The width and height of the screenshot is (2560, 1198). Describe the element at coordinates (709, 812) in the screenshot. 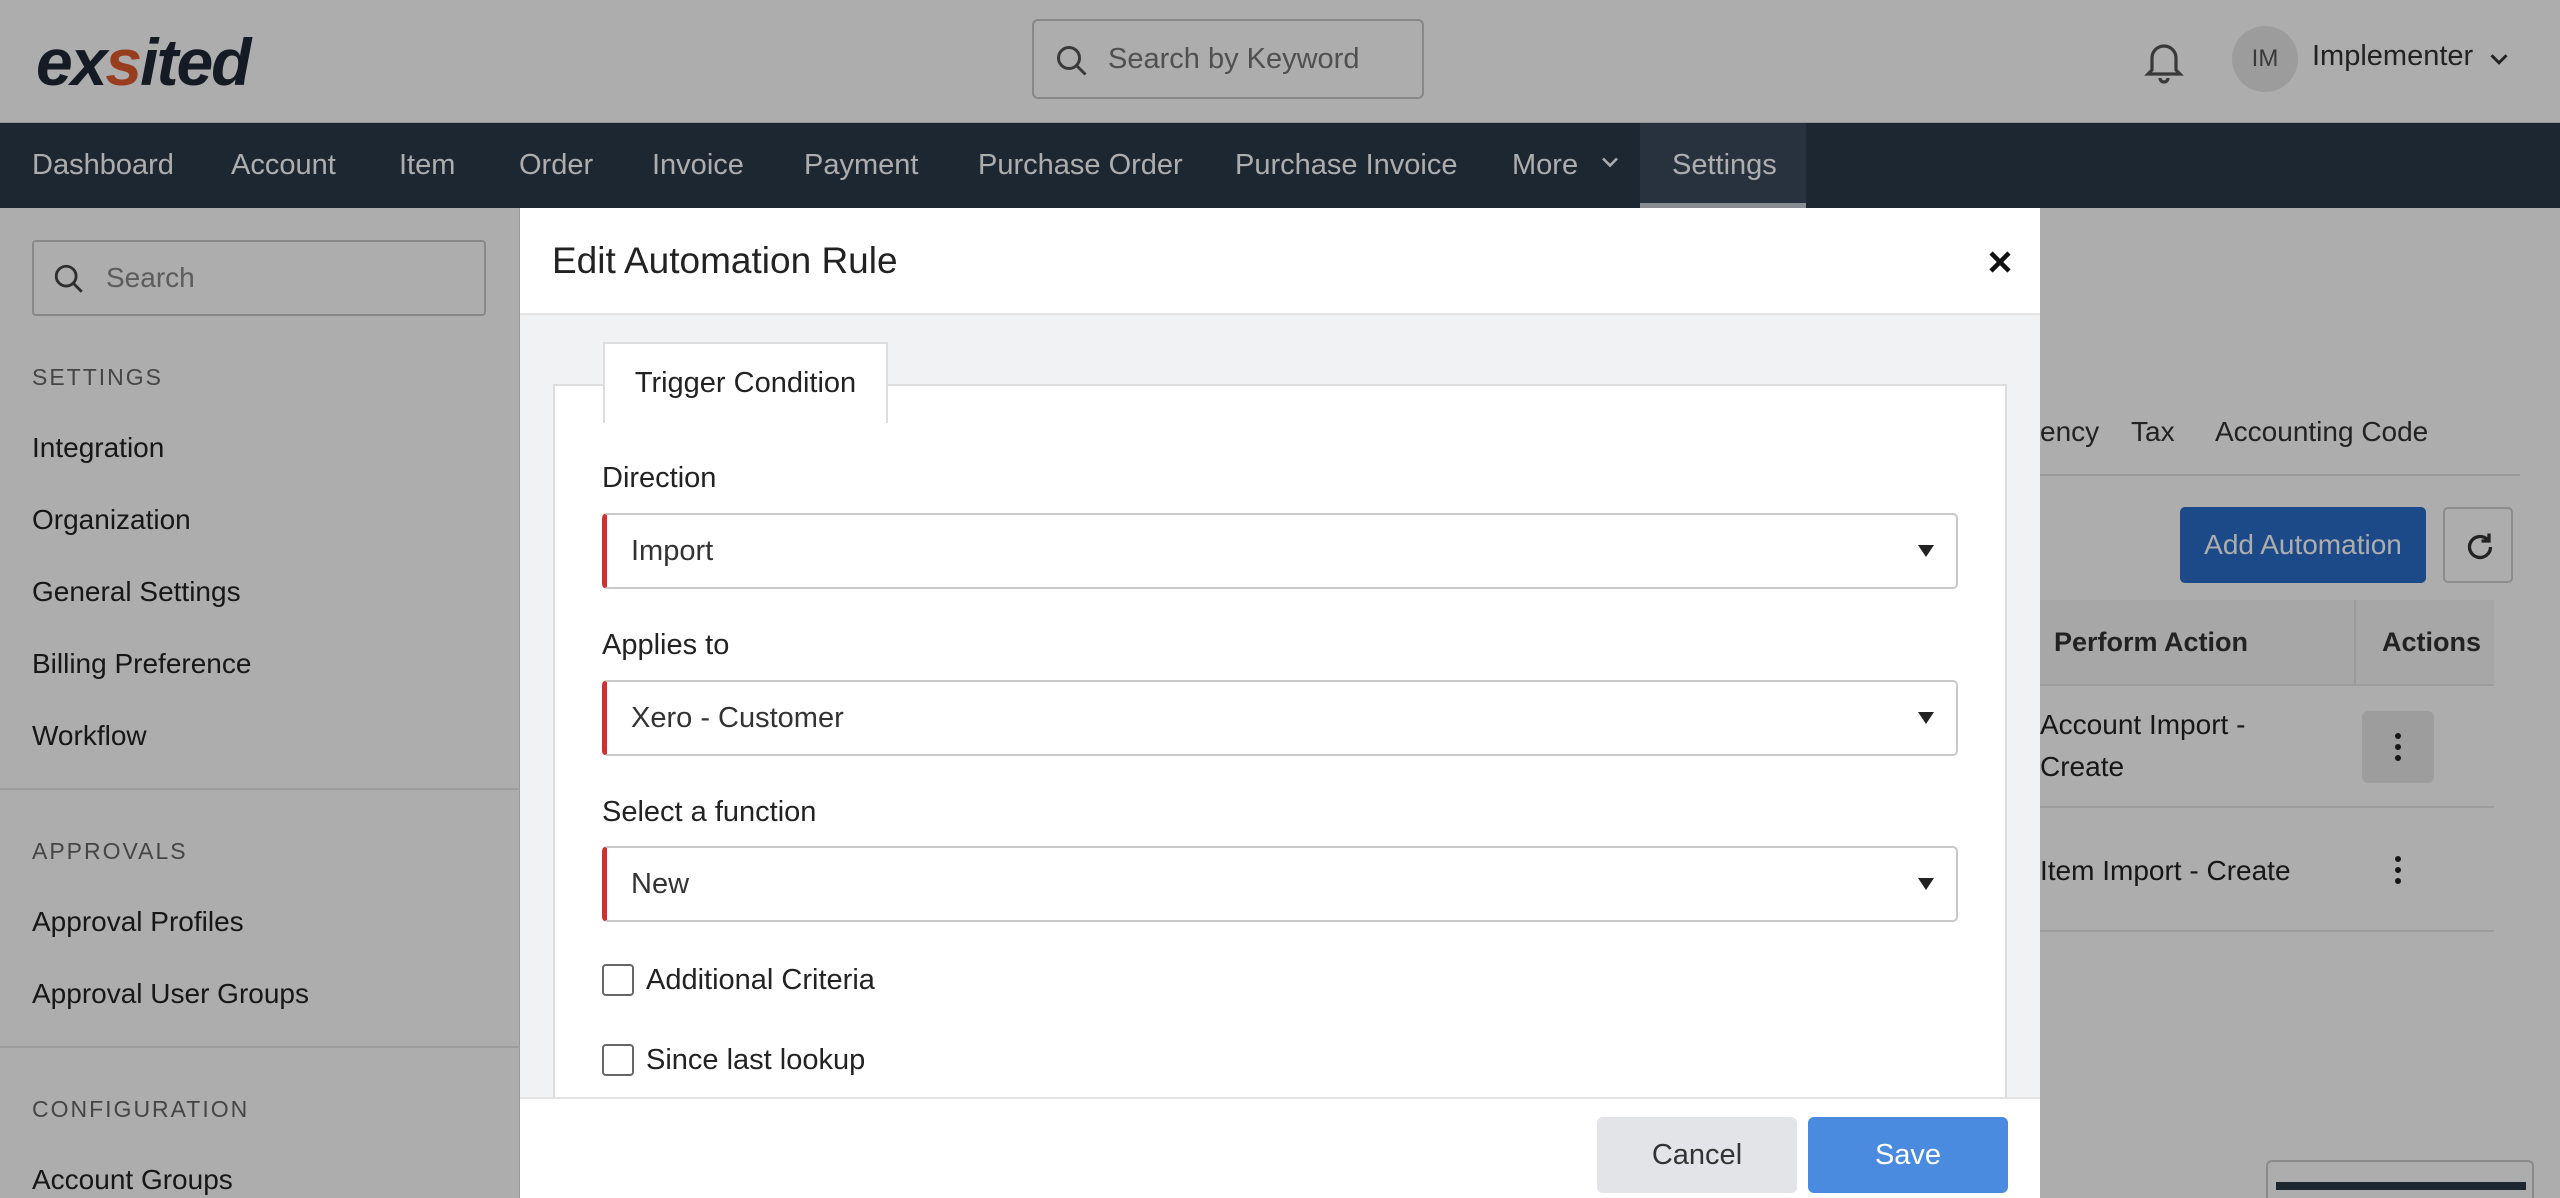

I see `function-label: Select a function` at that location.